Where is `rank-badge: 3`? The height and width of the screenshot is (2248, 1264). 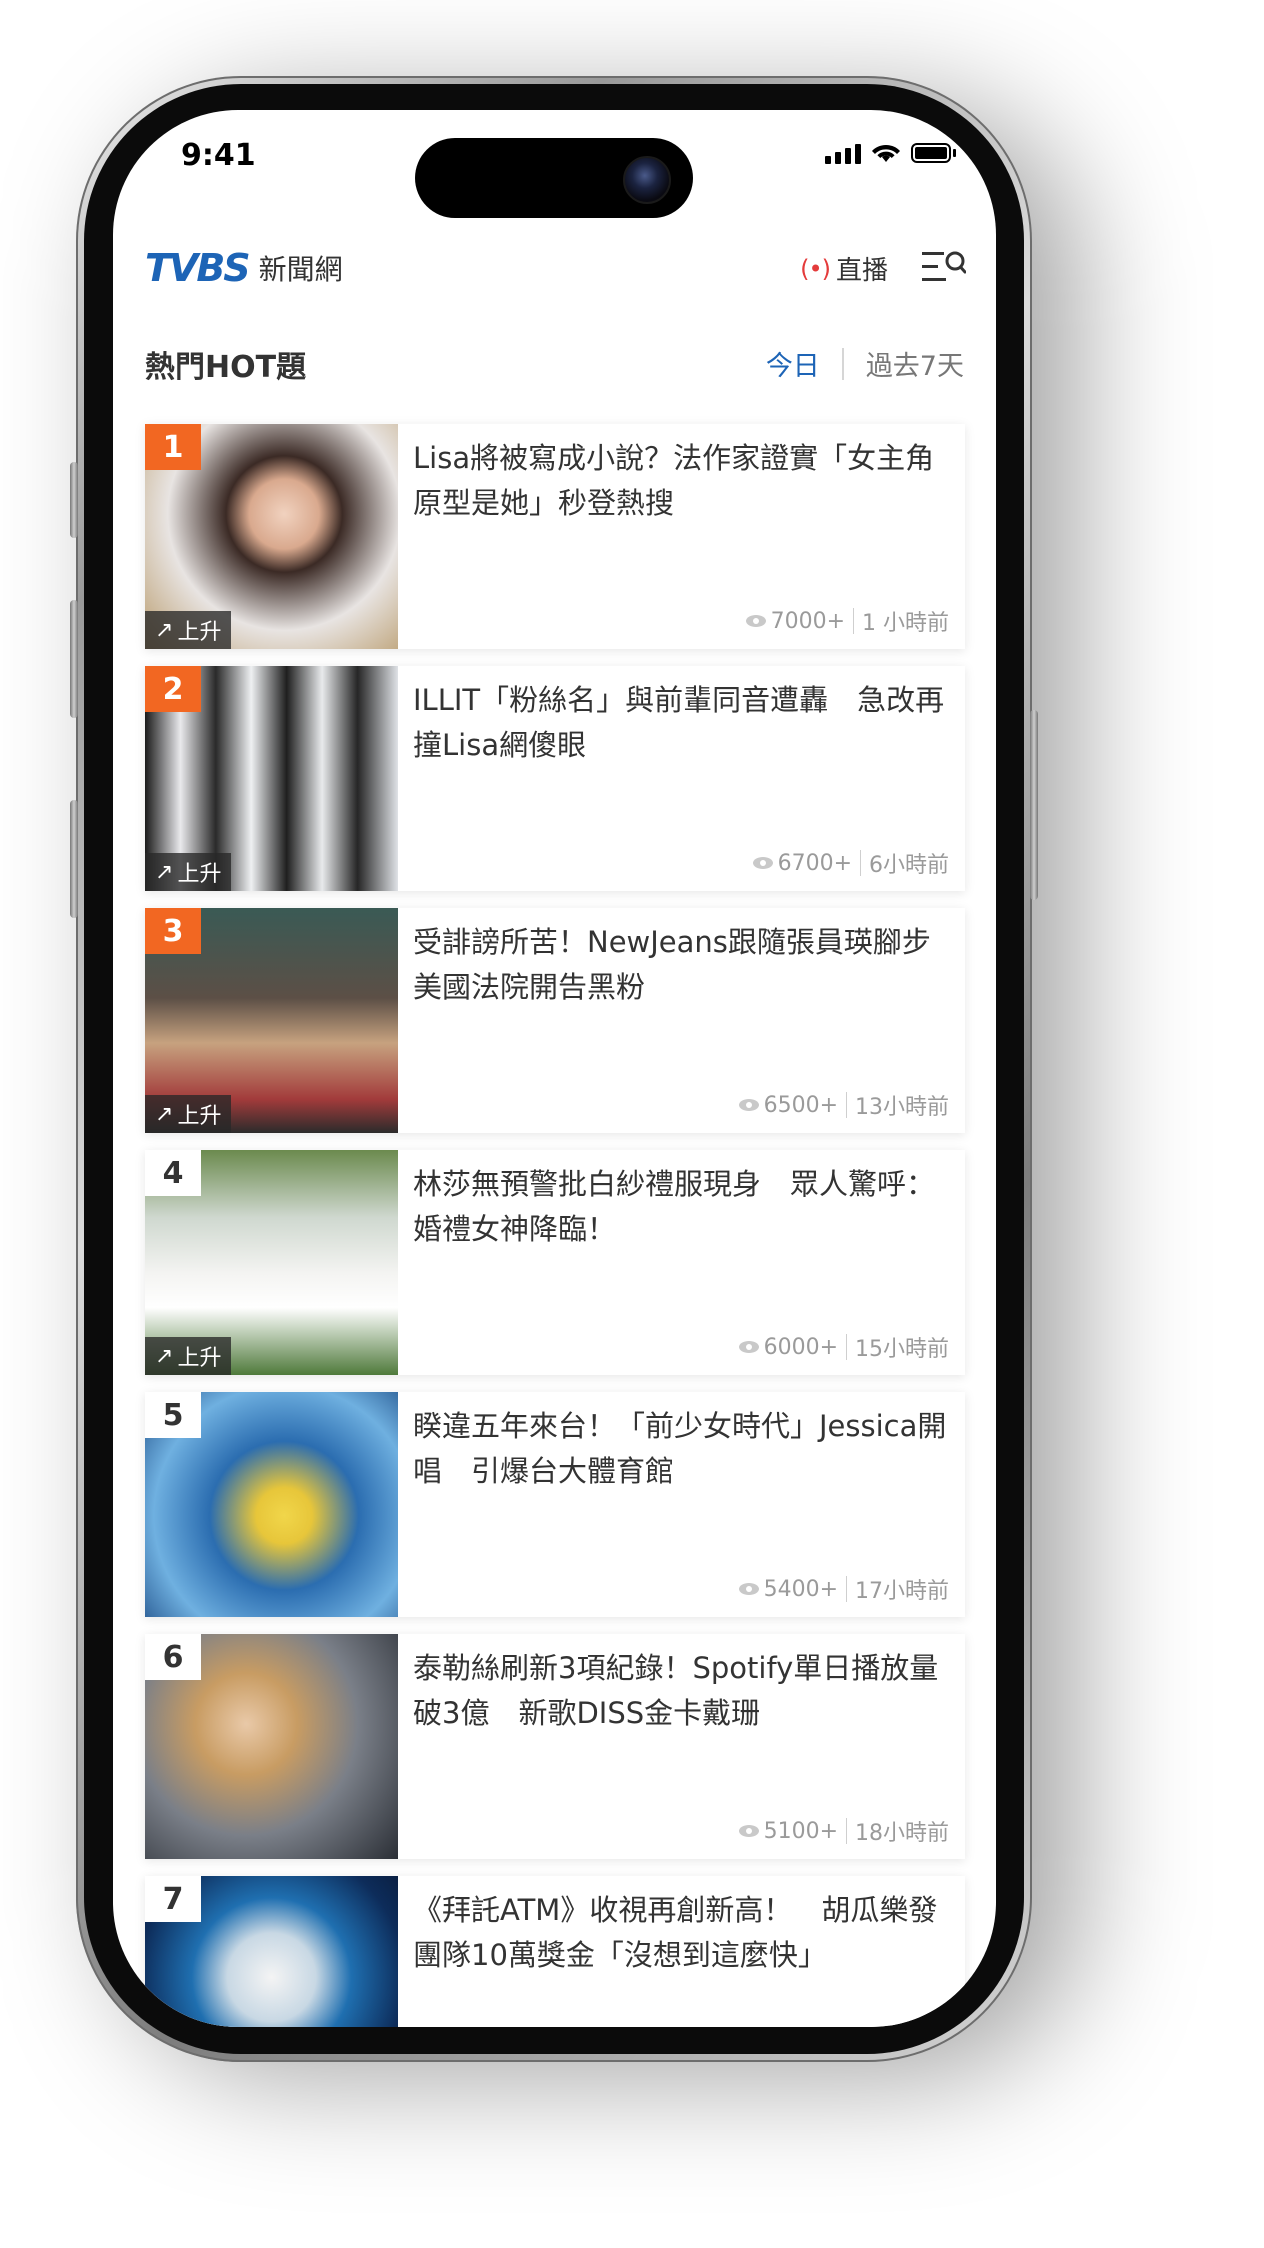
rank-badge: 3 is located at coordinates (173, 931).